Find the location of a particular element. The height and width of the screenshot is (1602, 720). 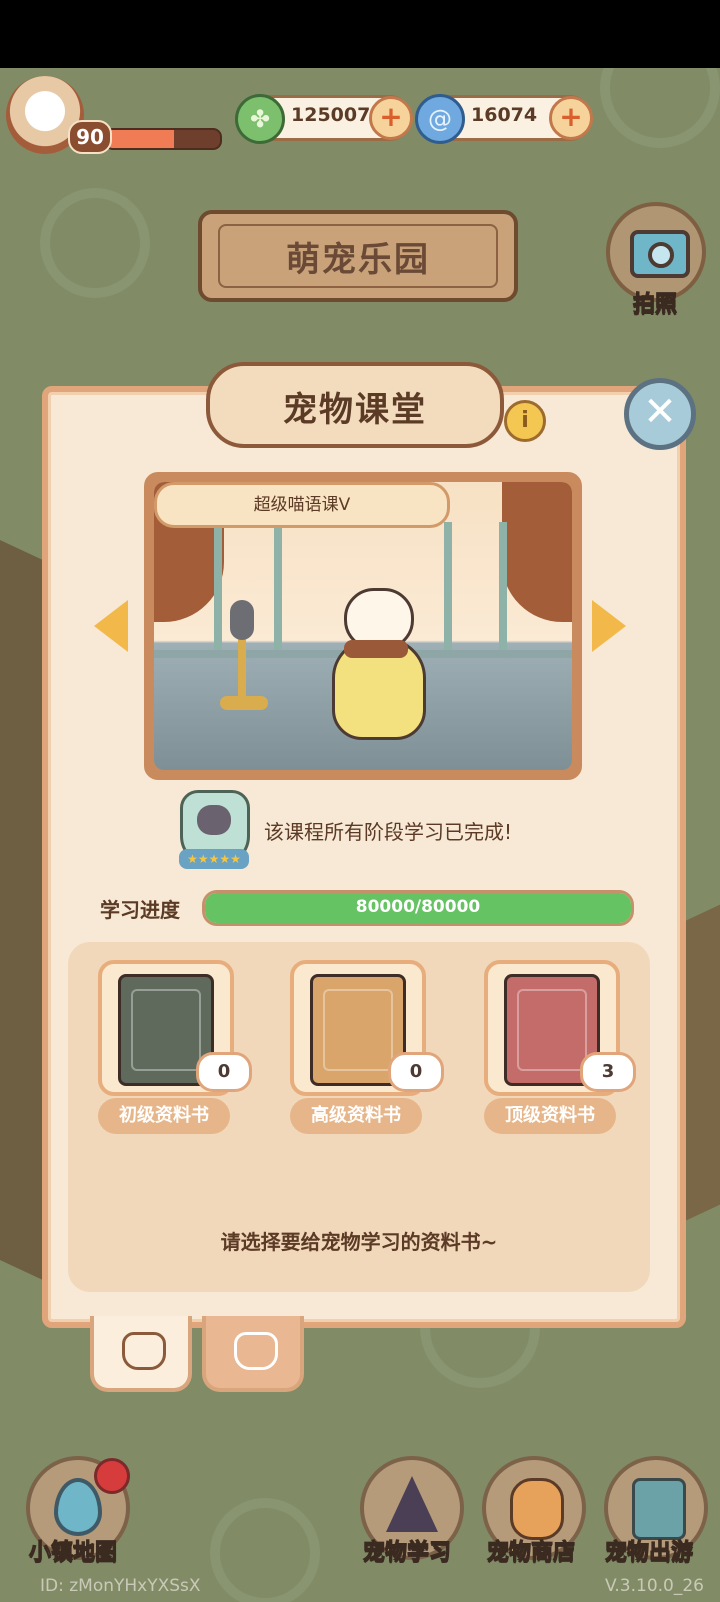

park-title-plaque: 萌宠乐园 is located at coordinates (358, 256).